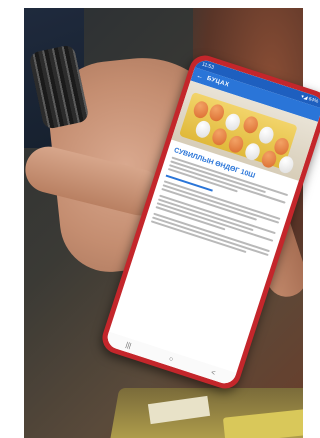 This screenshot has width=320, height=438. I want to click on home-button: ○, so click(171, 359).